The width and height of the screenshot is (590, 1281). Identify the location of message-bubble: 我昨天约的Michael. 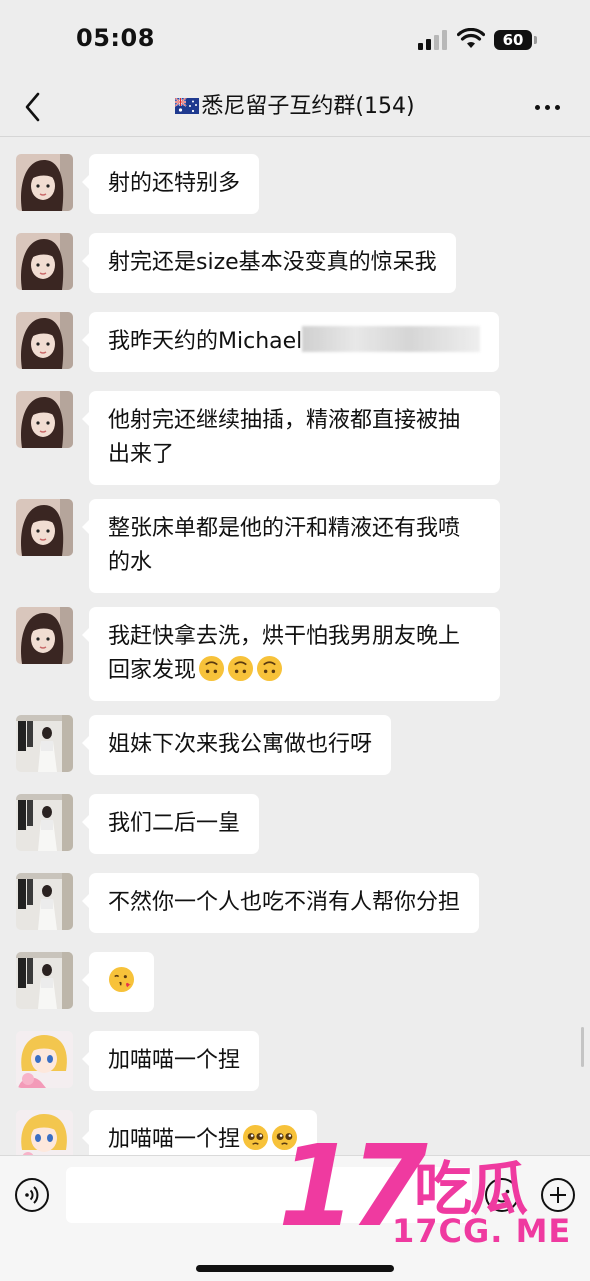
(290, 342).